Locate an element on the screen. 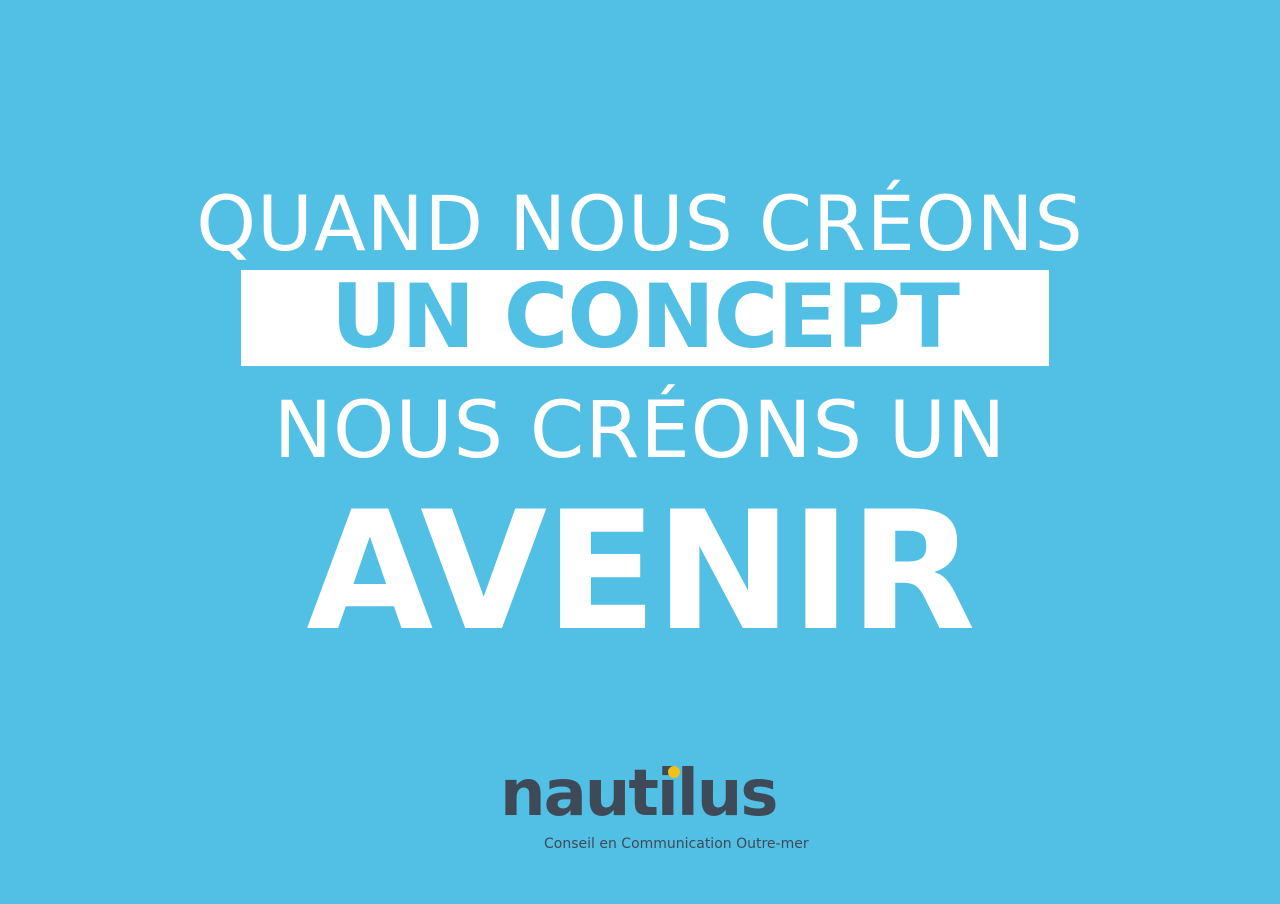  headline-line-3: NOUS CRÉONS UN is located at coordinates (640, 431).